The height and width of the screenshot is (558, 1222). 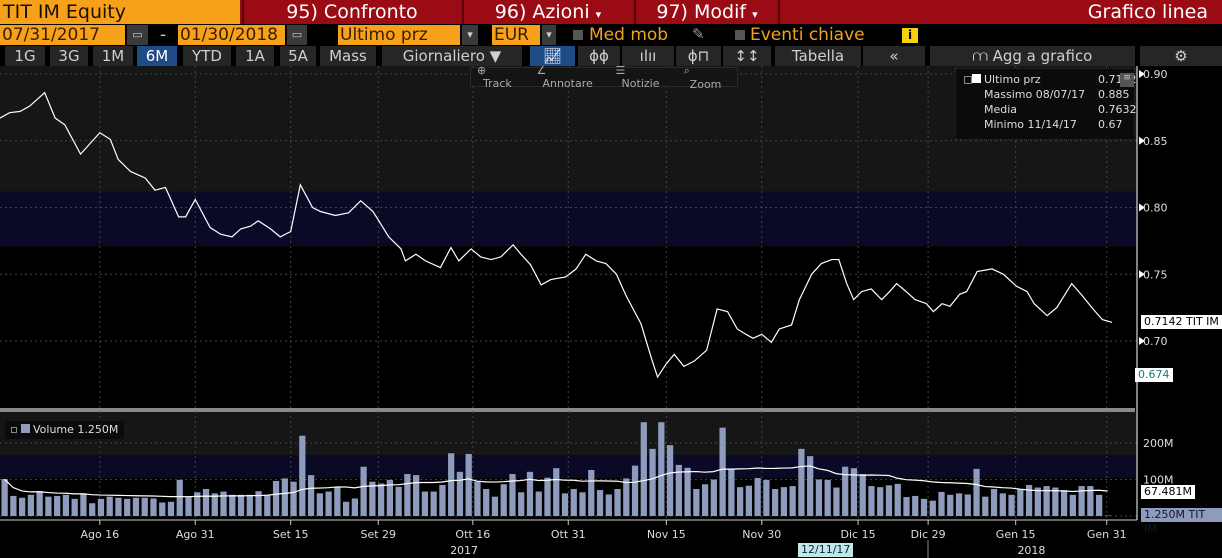 I want to click on last-volume-tag: 1.250M TIT IM, so click(x=1181, y=521).